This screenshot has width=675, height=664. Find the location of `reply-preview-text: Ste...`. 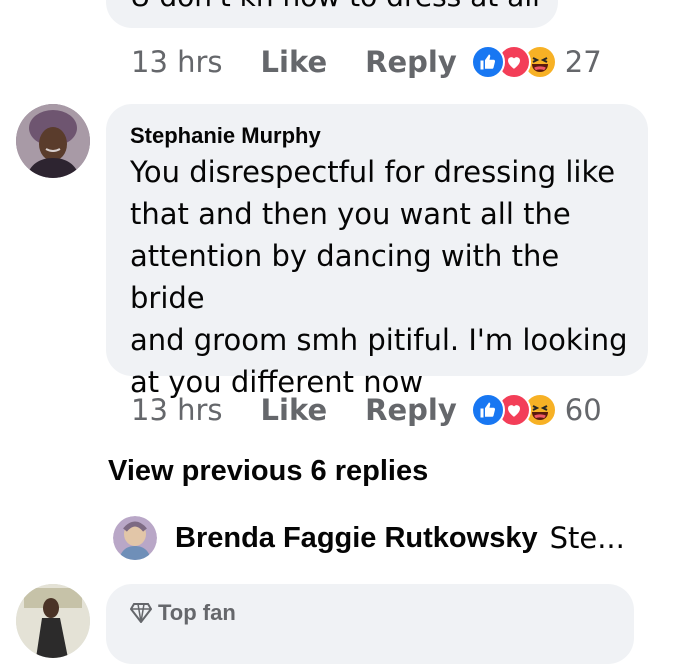

reply-preview-text: Ste... is located at coordinates (587, 538).